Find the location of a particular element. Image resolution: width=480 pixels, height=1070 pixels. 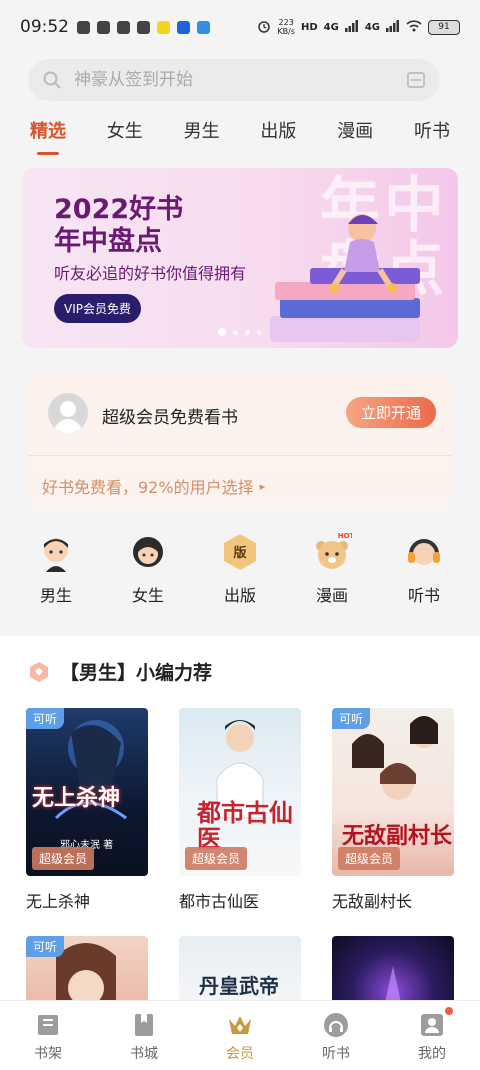

nav-vip: 会员 is located at coordinates (240, 1040).